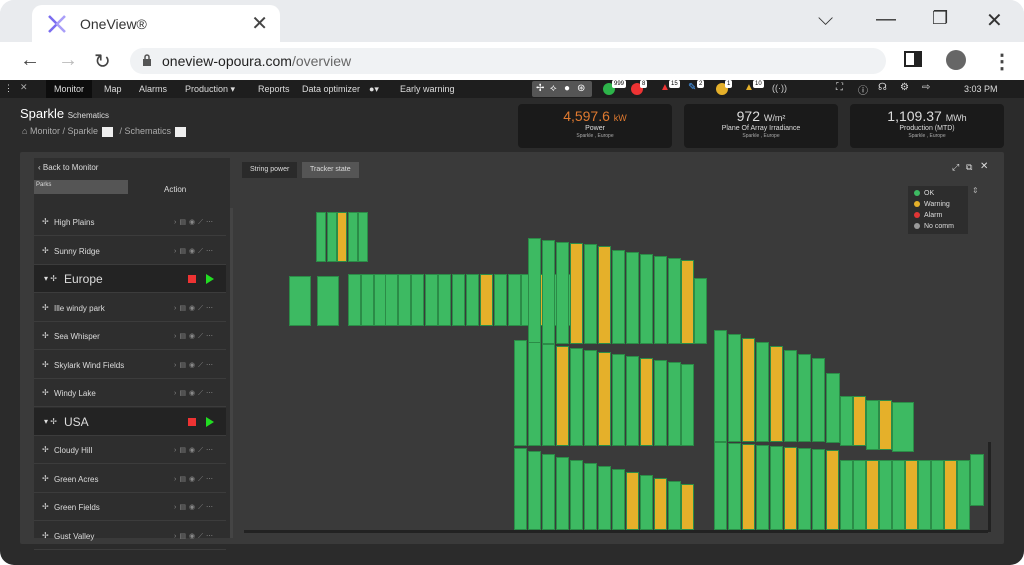  Describe the element at coordinates (81, 187) in the screenshot. I see `park-search-input: Parks` at that location.